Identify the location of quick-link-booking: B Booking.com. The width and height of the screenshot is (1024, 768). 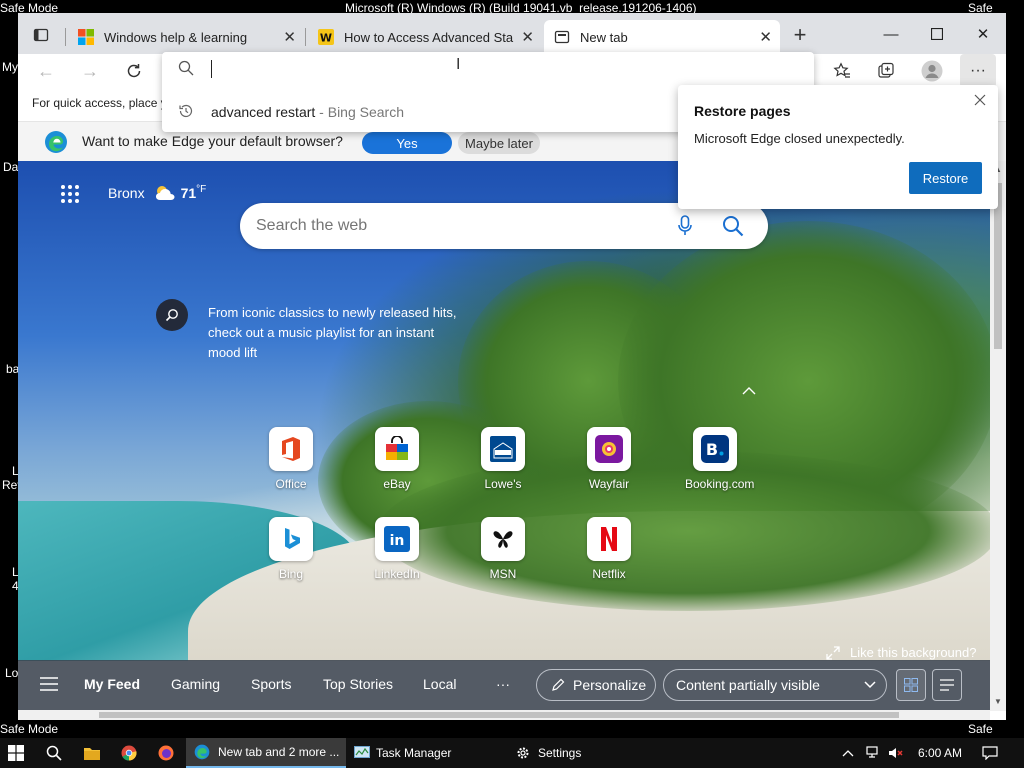
(720, 459).